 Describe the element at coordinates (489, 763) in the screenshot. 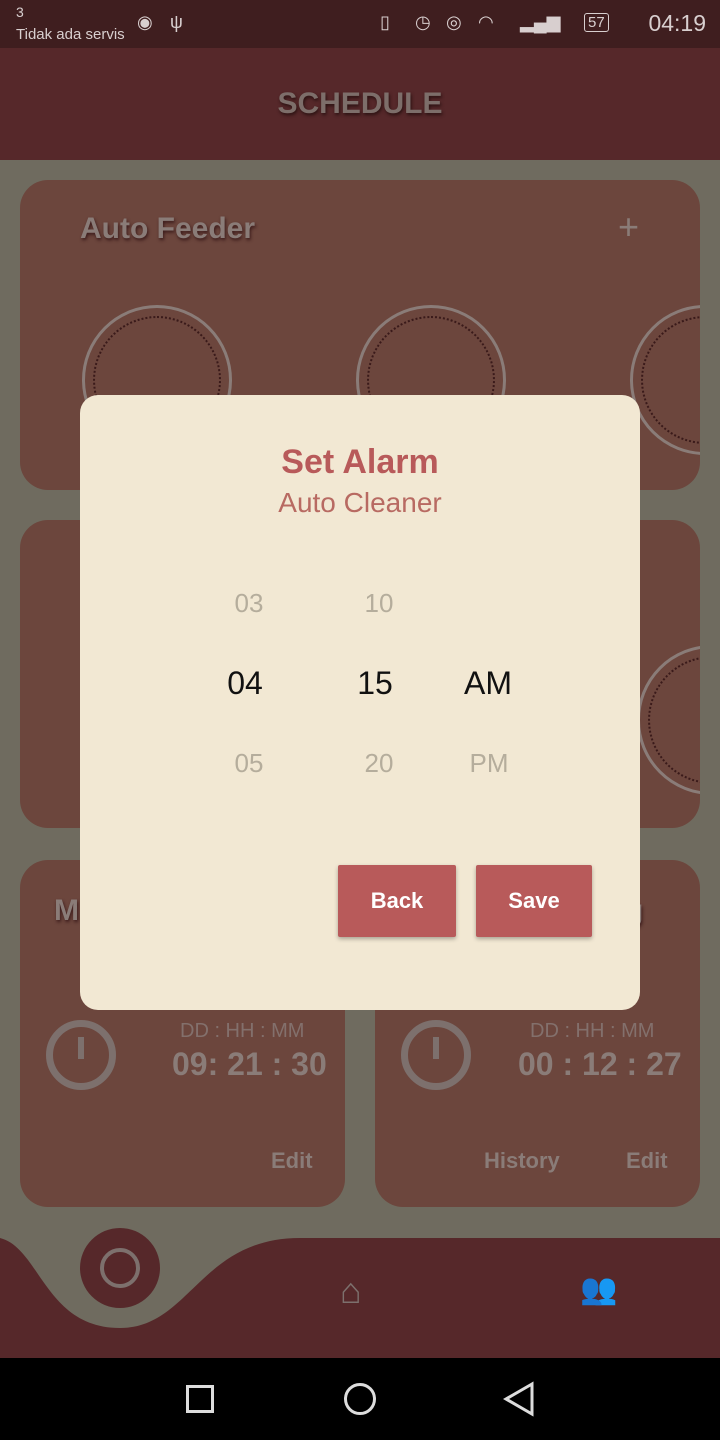

I see `period-next: PM` at that location.